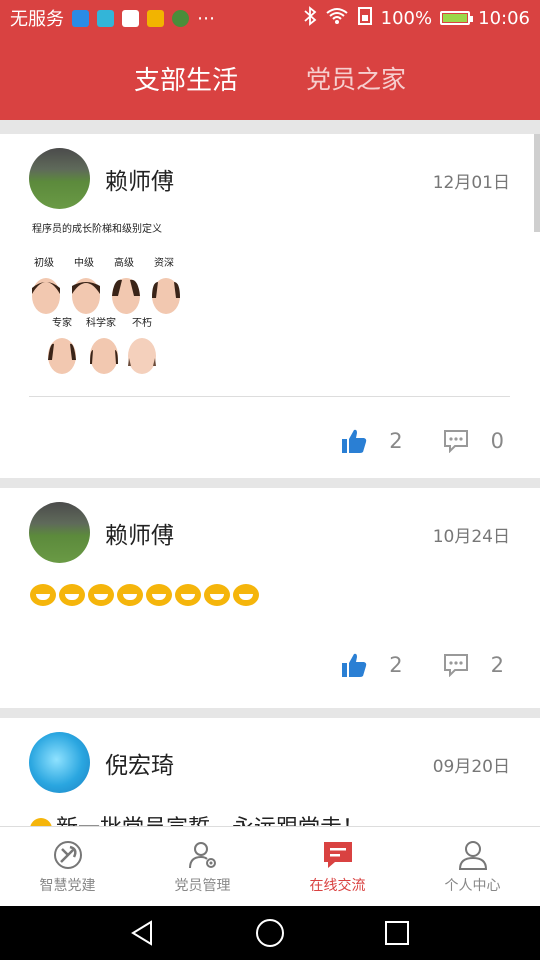 The height and width of the screenshot is (960, 540). Describe the element at coordinates (471, 537) in the screenshot. I see `post-date: 10月24日` at that location.